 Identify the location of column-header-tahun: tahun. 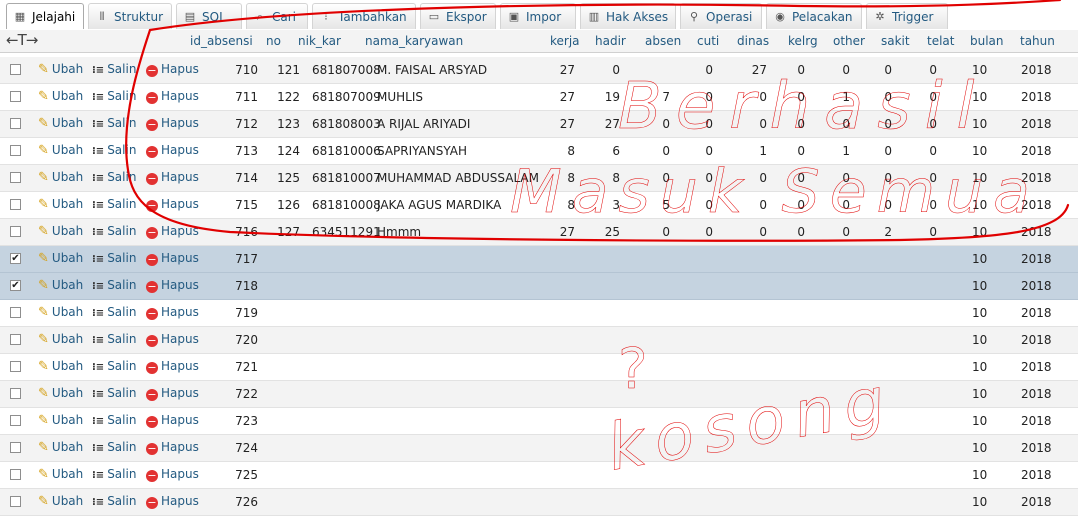
(1037, 41).